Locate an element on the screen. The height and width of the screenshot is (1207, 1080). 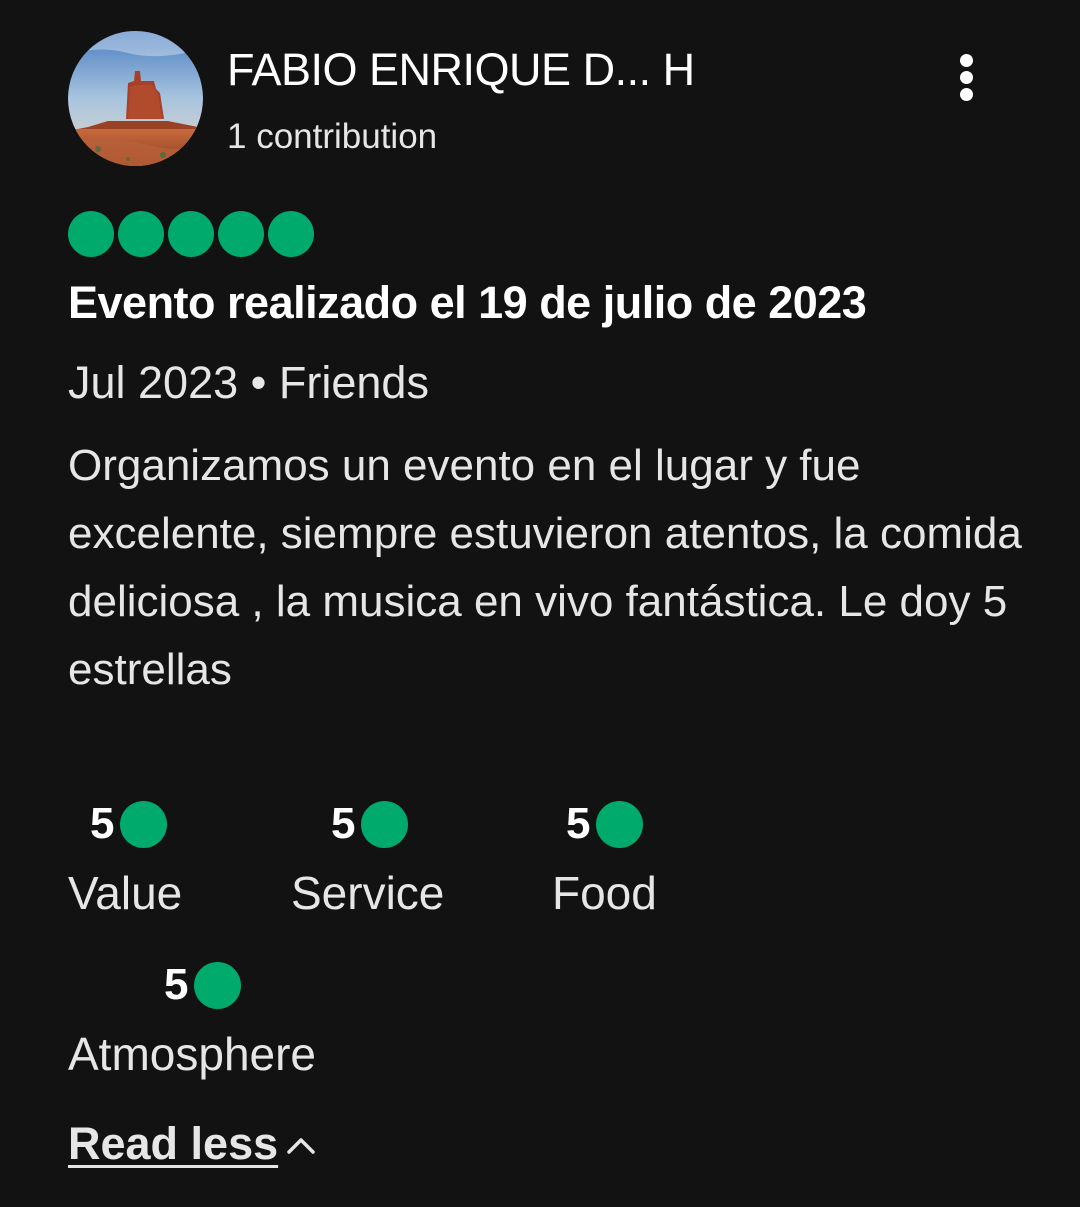
rating-bubbles is located at coordinates (191, 234).